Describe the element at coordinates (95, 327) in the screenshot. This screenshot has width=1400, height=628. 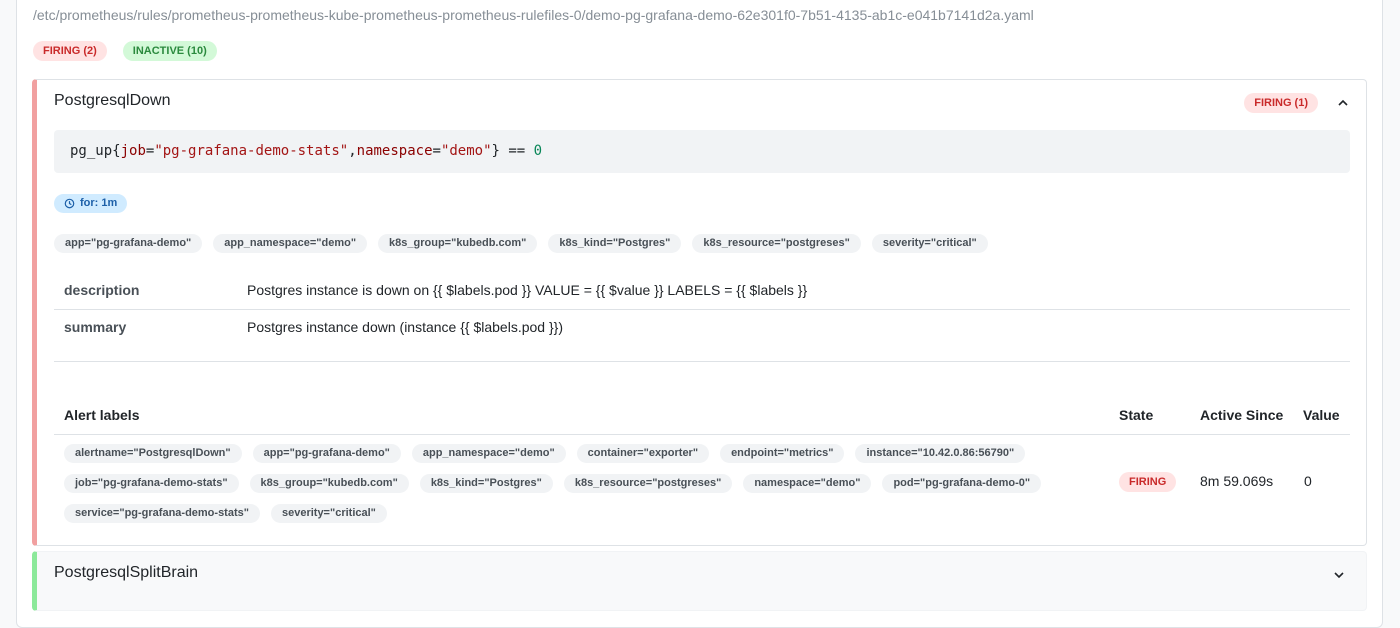
I see `annotation-key: summary` at that location.